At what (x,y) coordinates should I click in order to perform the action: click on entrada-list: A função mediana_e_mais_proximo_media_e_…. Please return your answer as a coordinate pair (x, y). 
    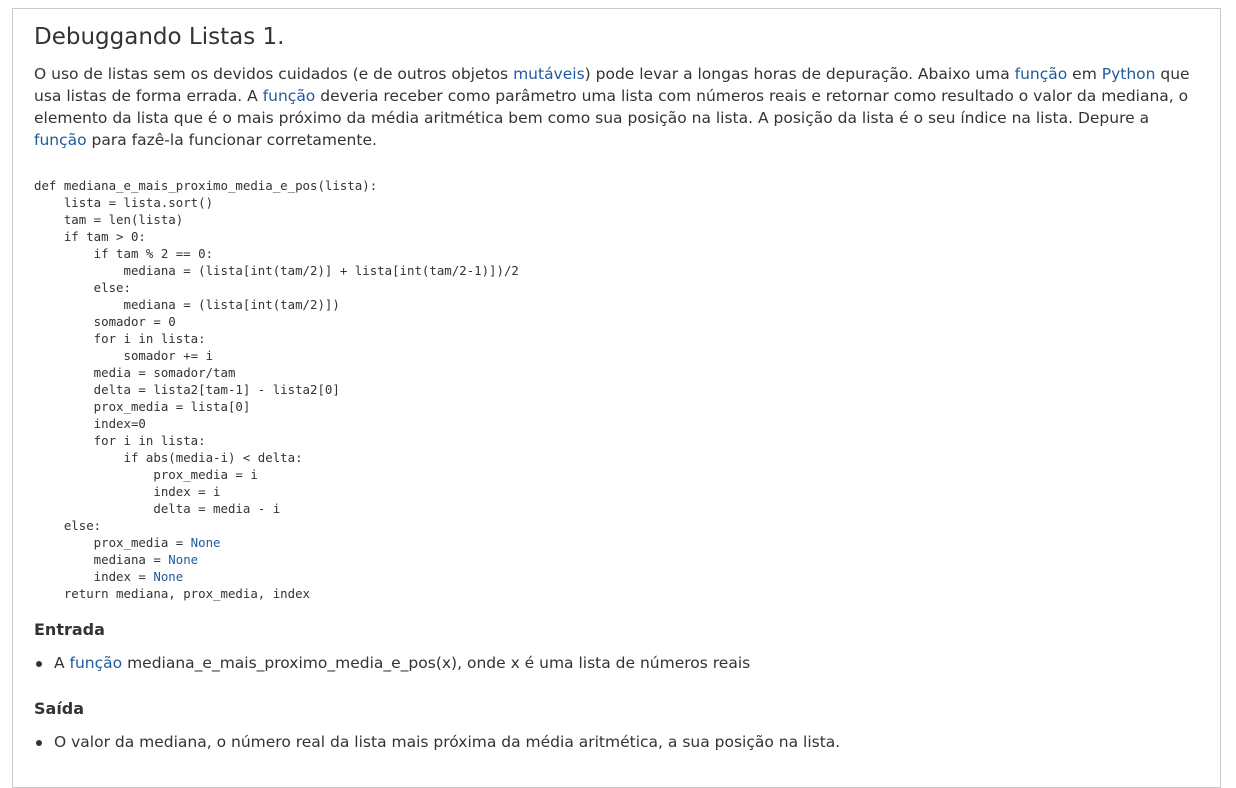
    Looking at the image, I should click on (392, 663).